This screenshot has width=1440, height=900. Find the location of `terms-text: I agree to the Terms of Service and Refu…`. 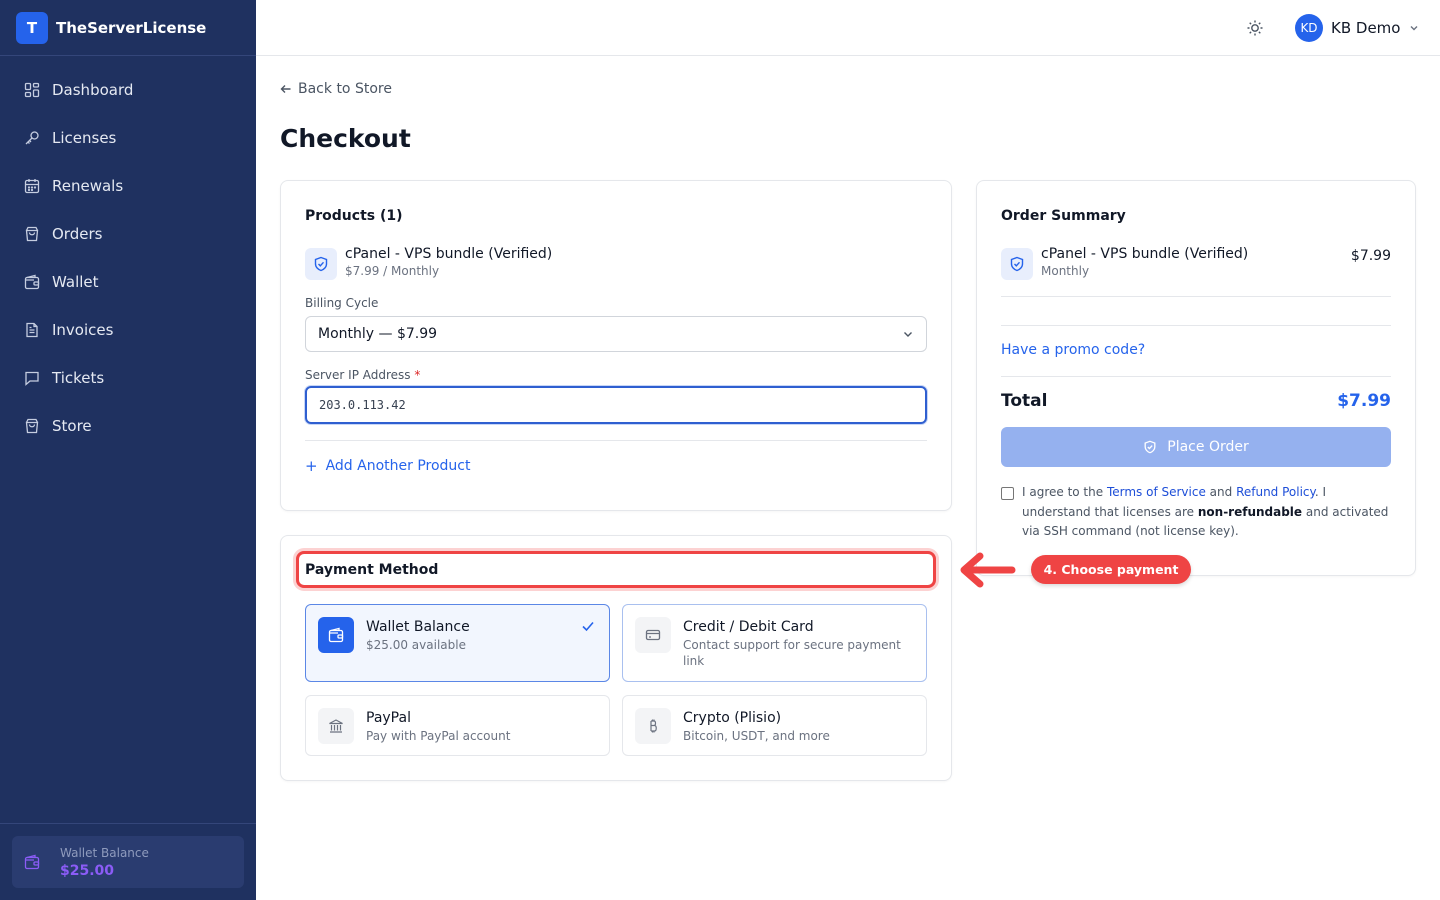

terms-text: I agree to the Terms of Service and Refu… is located at coordinates (1206, 512).